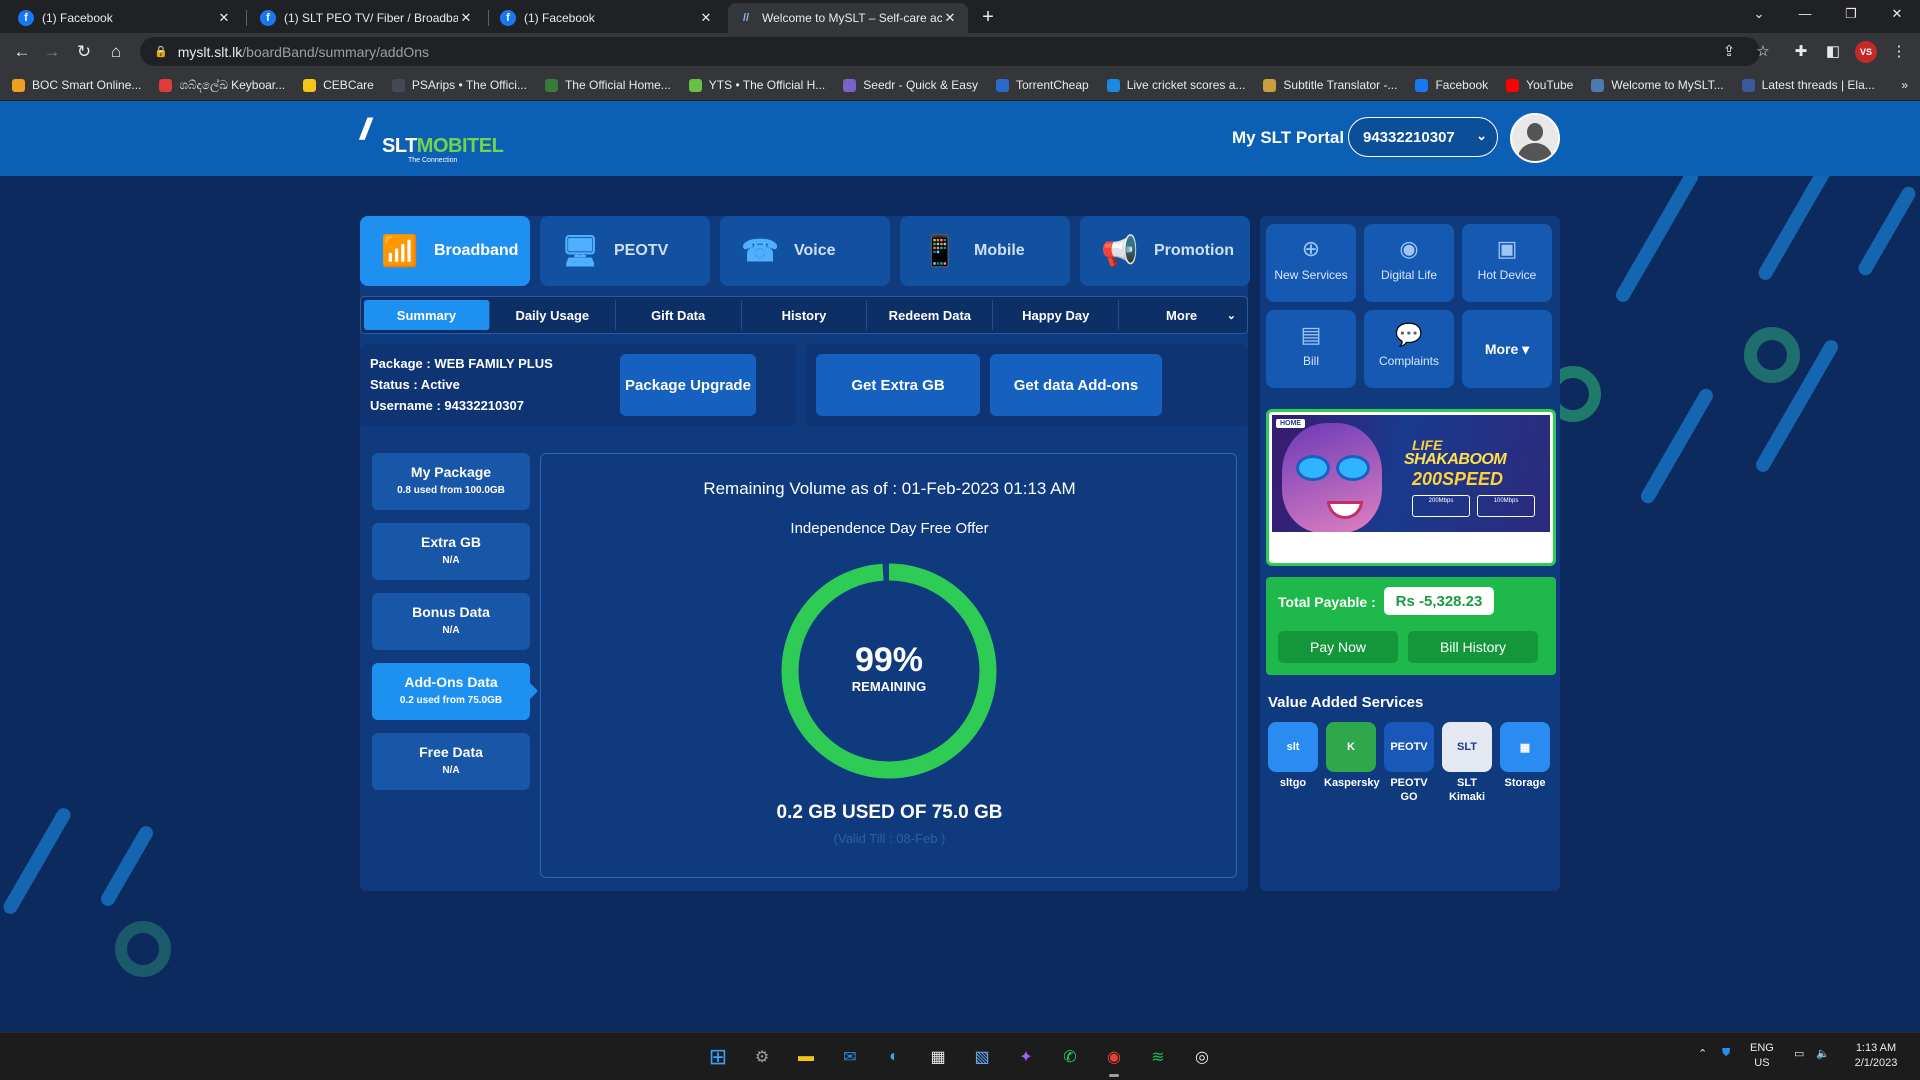 The image size is (1920, 1080). I want to click on vas-storage: ▦ Storage, so click(1525, 756).